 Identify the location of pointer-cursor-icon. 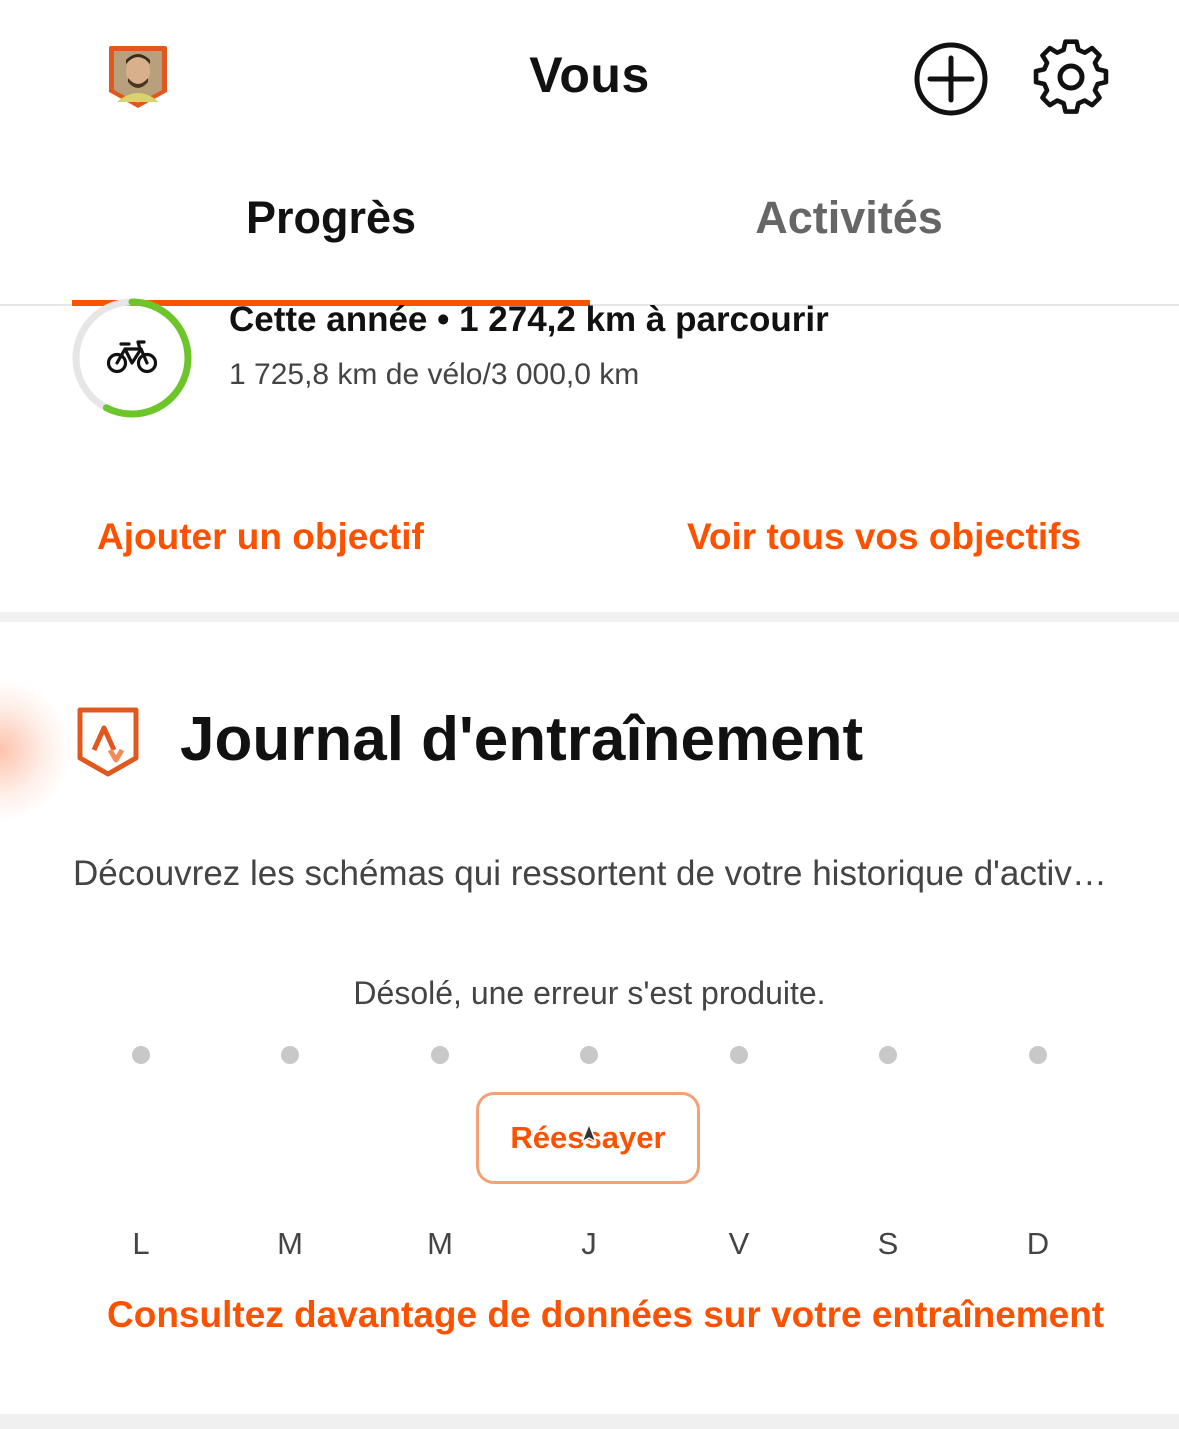
(589, 1133).